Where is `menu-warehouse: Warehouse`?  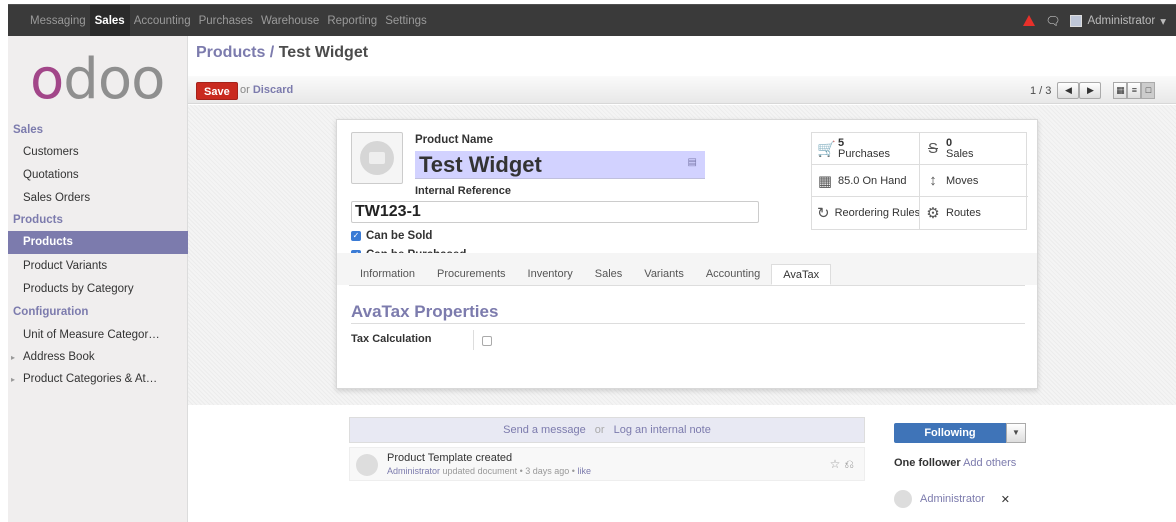 menu-warehouse: Warehouse is located at coordinates (290, 20).